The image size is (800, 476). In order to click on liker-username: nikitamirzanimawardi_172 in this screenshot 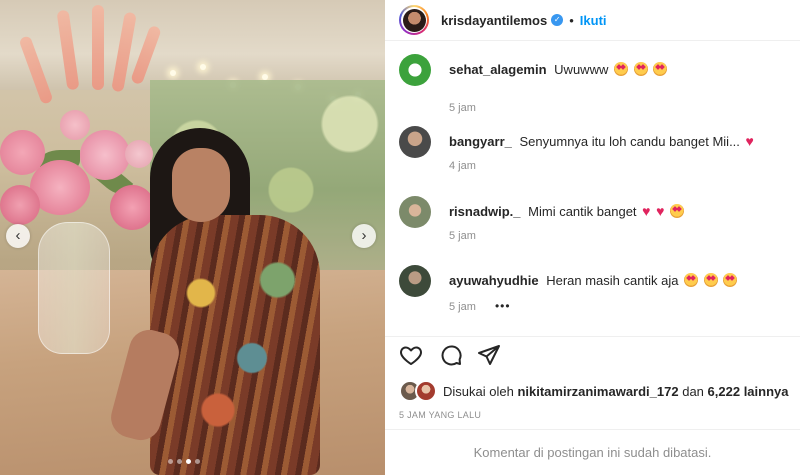, I will do `click(597, 391)`.